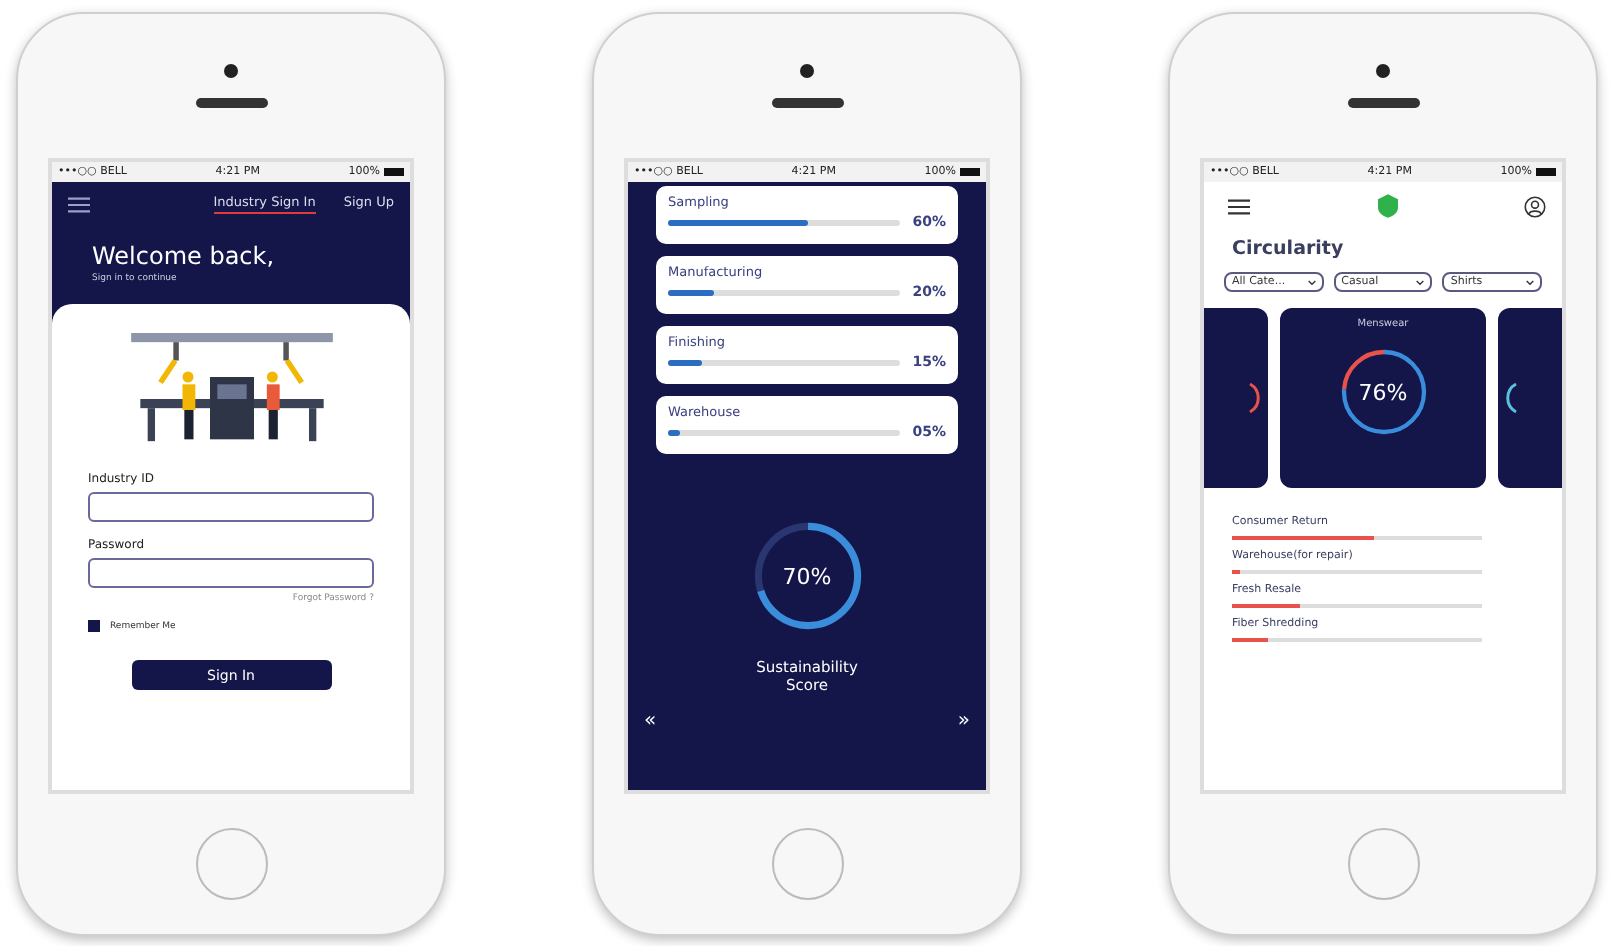 The width and height of the screenshot is (1618, 946). I want to click on welcome-title: Welcome back,, so click(184, 256).